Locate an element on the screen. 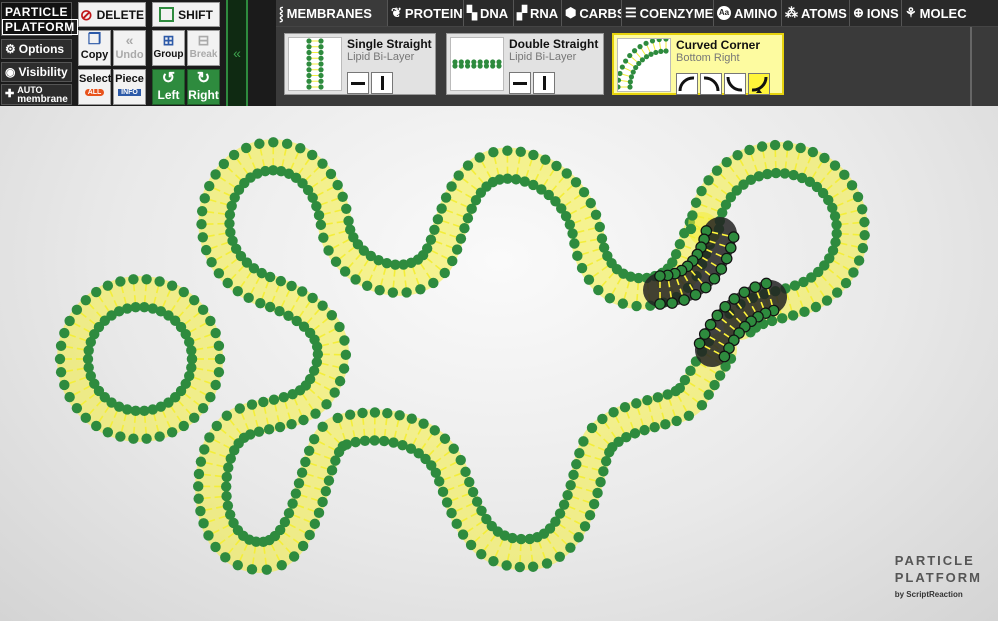 Image resolution: width=998 pixels, height=621 pixels. piece-card-single-straight: Single Straight Lipid Bi-Layer is located at coordinates (360, 64).